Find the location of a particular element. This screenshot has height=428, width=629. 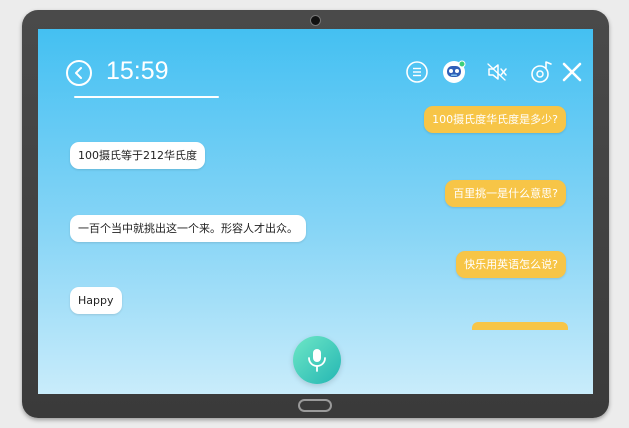

close-button is located at coordinates (572, 72).